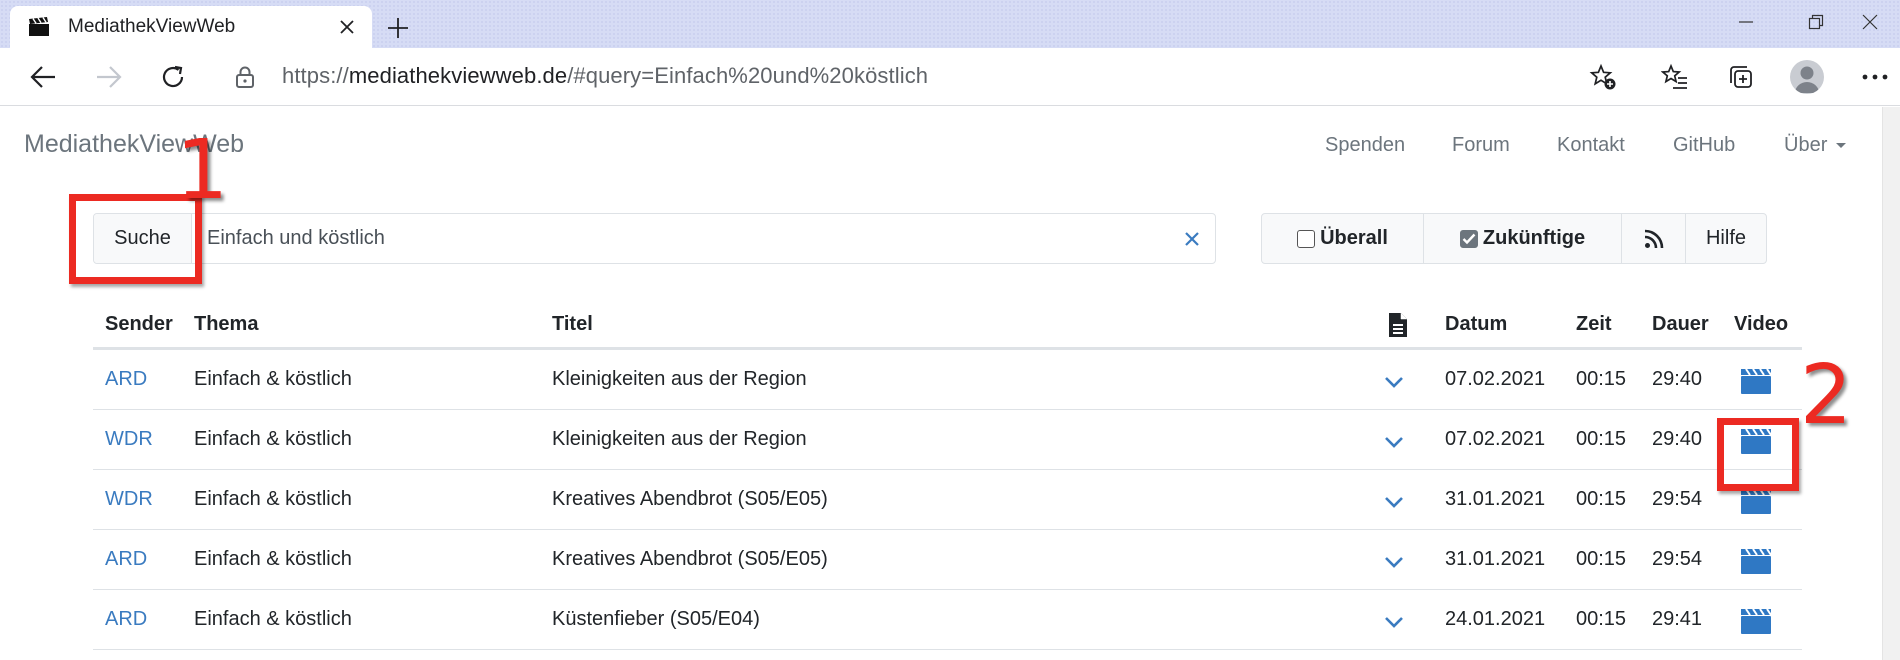 This screenshot has height=660, width=1900. What do you see at coordinates (1875, 77) in the screenshot?
I see `more-menu-button` at bounding box center [1875, 77].